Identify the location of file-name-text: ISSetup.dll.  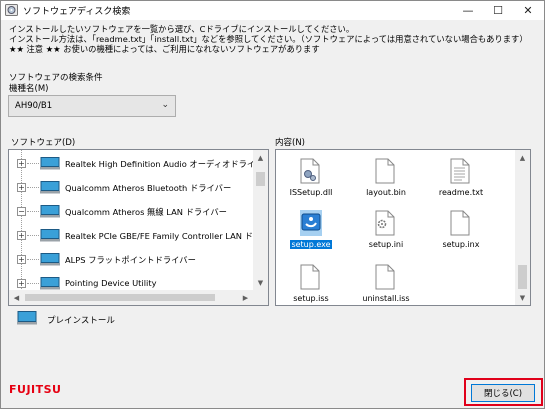
(311, 192).